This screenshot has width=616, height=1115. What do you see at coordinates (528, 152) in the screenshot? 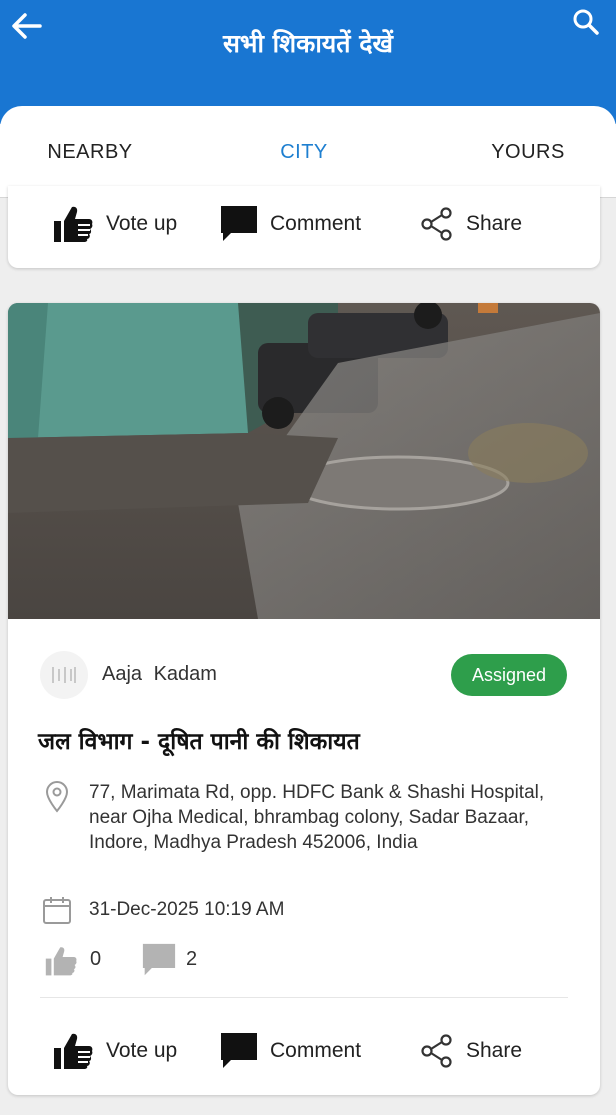
I see `tab-yours: YOURS` at bounding box center [528, 152].